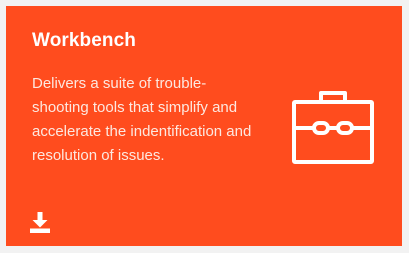  I want to click on download-icon, so click(40, 222).